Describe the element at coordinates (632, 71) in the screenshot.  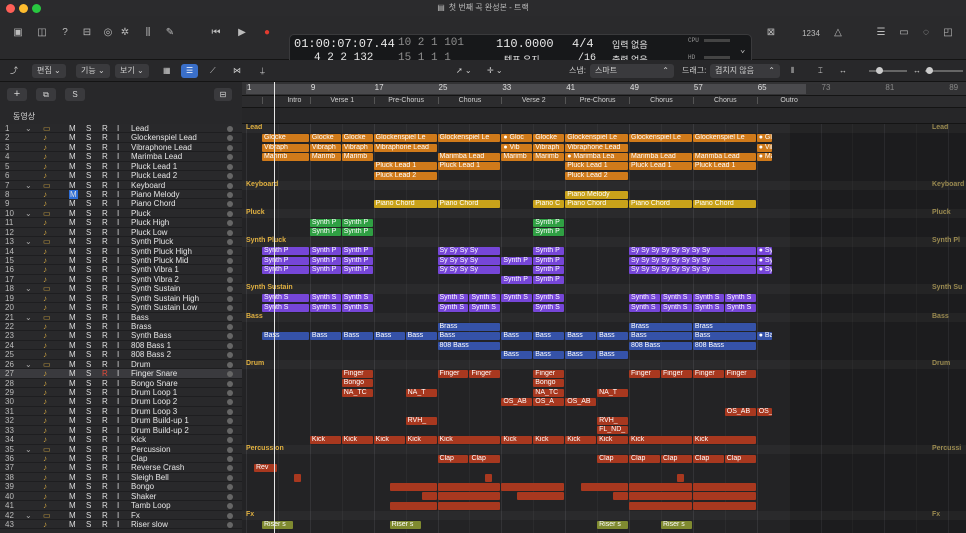
I see `snap-dropdown: 스마트 ⌃` at that location.